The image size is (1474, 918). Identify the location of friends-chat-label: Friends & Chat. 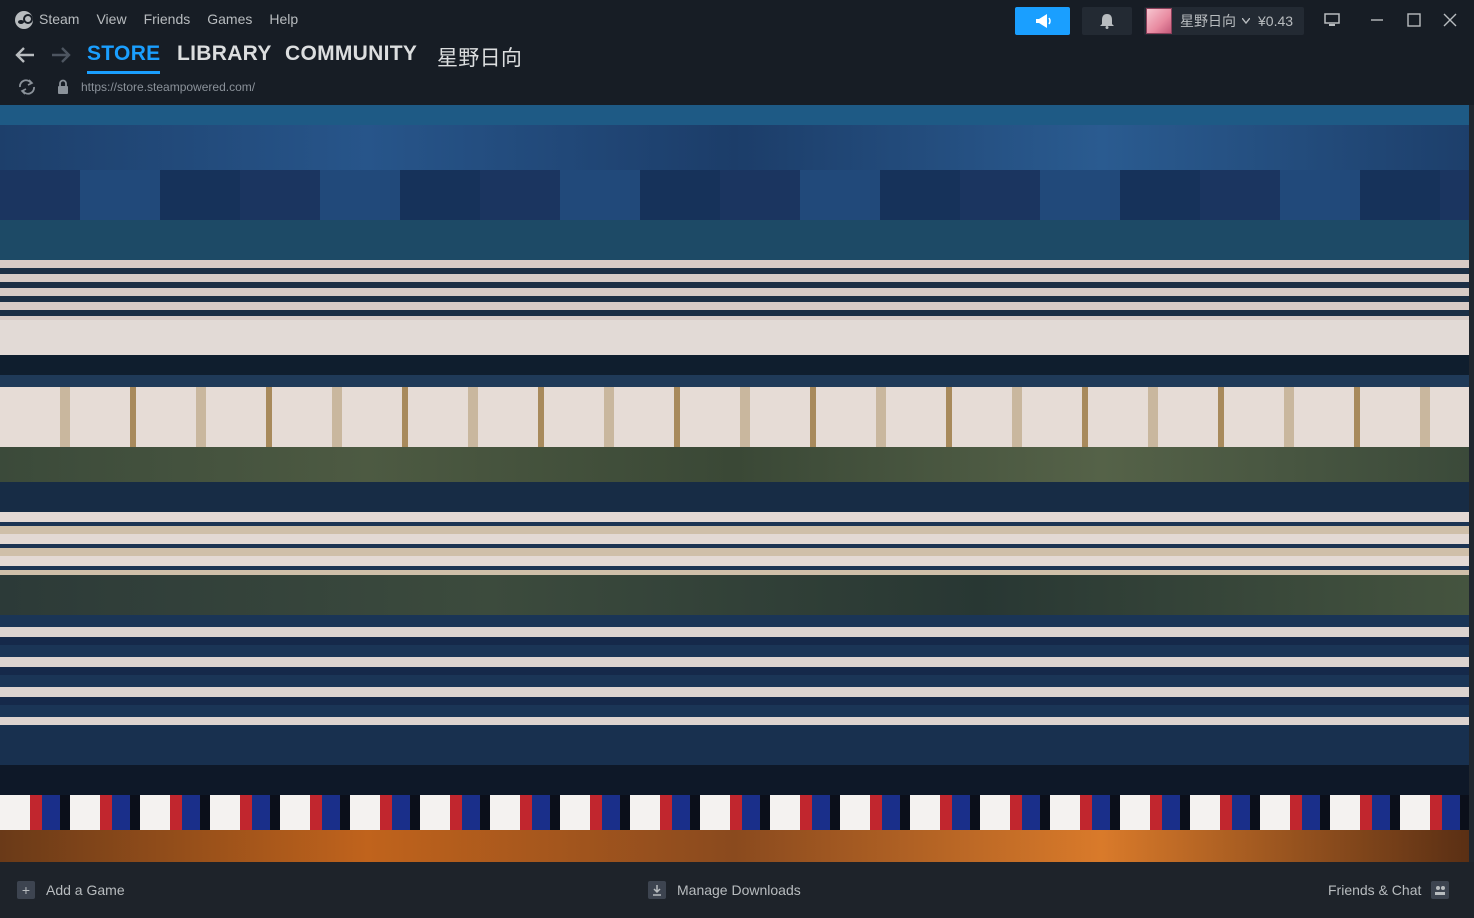
(1375, 890).